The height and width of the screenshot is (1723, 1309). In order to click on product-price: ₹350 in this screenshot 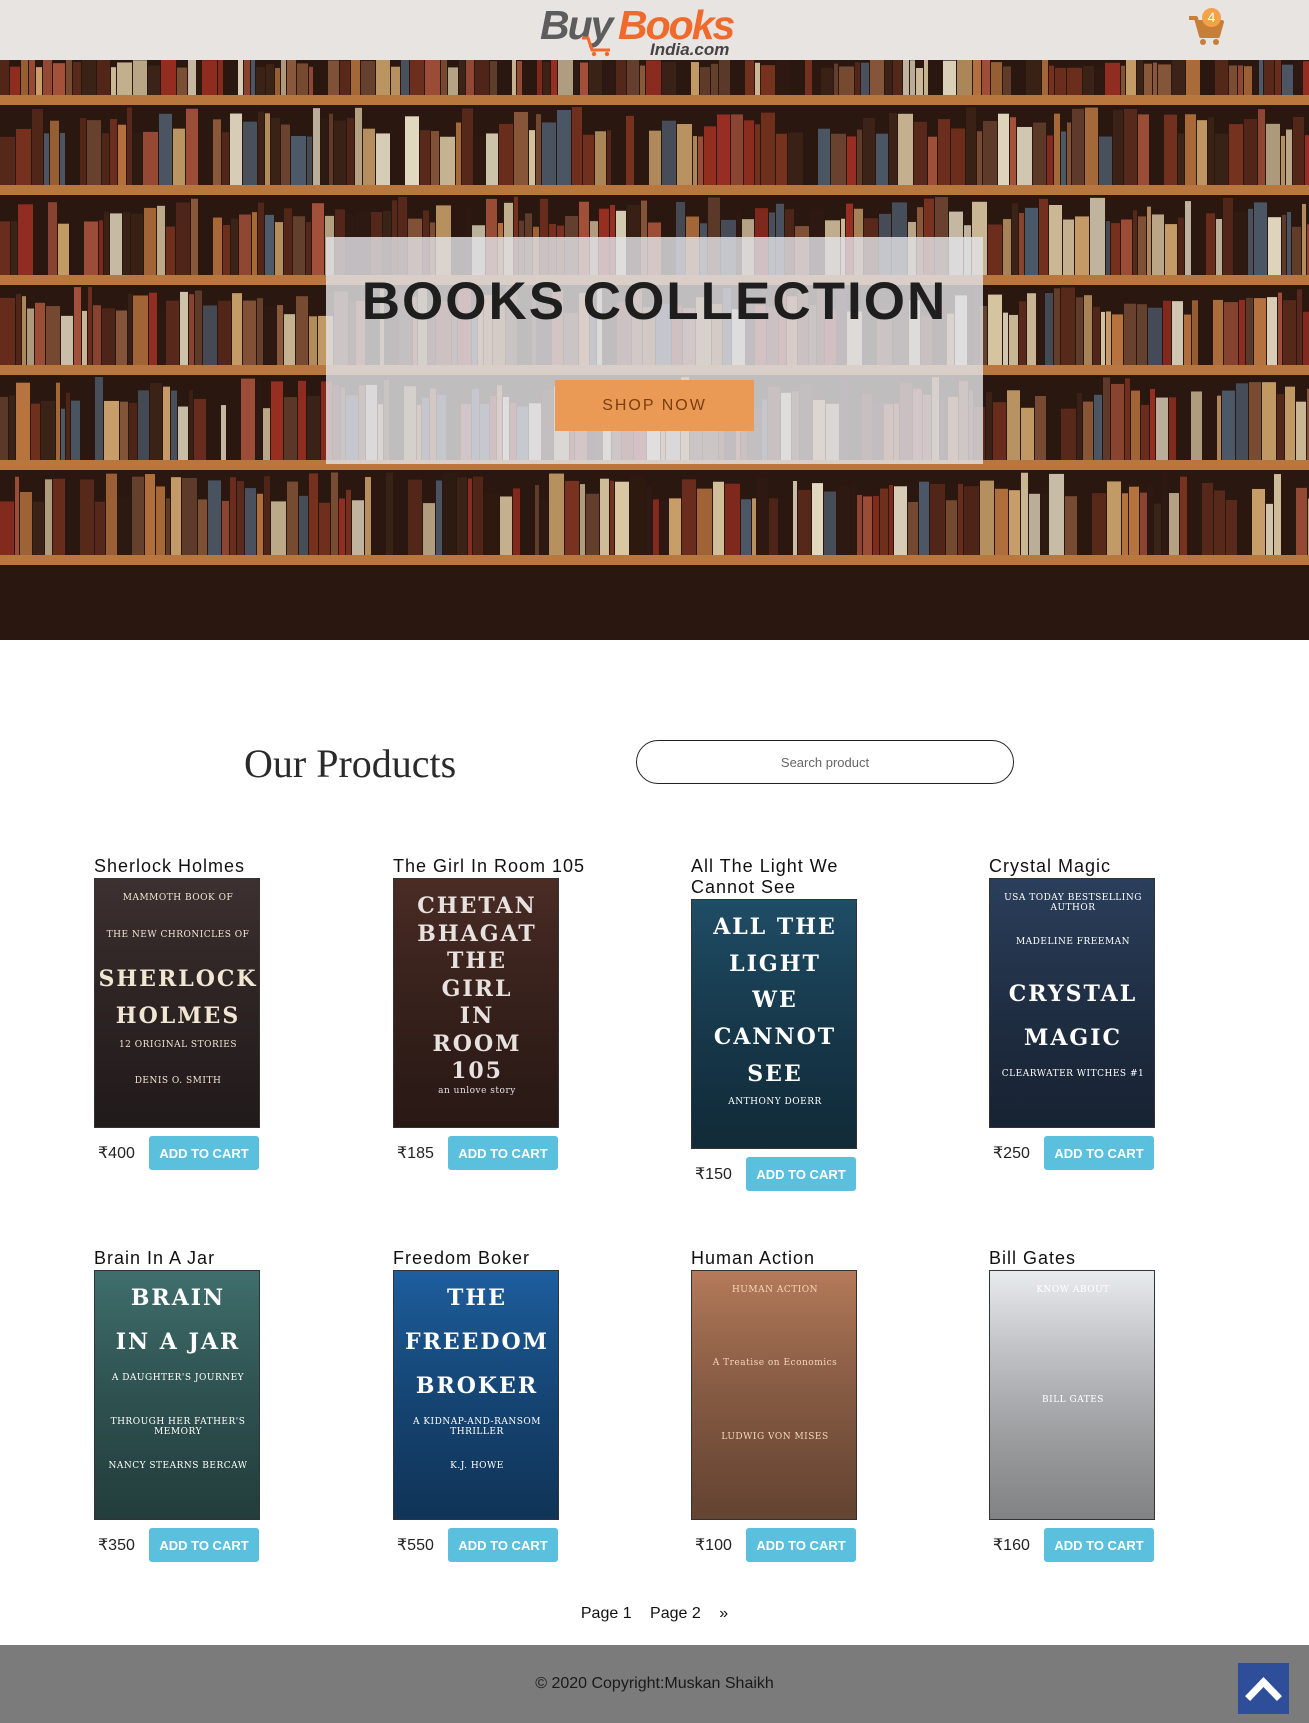, I will do `click(116, 1545)`.